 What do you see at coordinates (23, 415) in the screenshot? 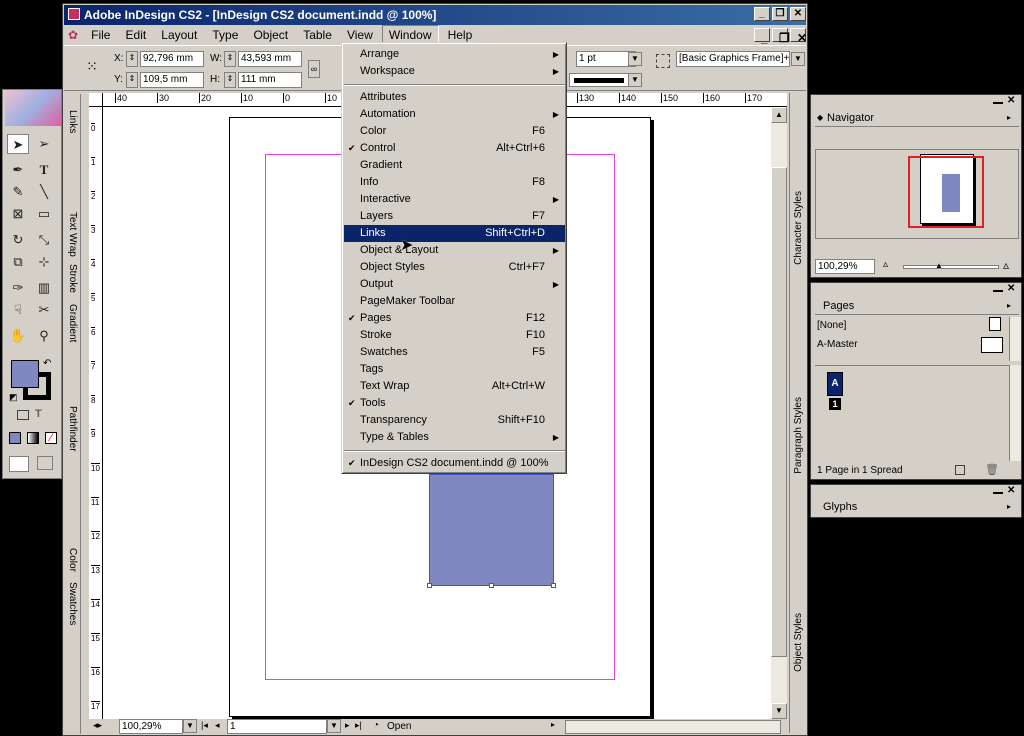
I see `formatting-container-icon` at bounding box center [23, 415].